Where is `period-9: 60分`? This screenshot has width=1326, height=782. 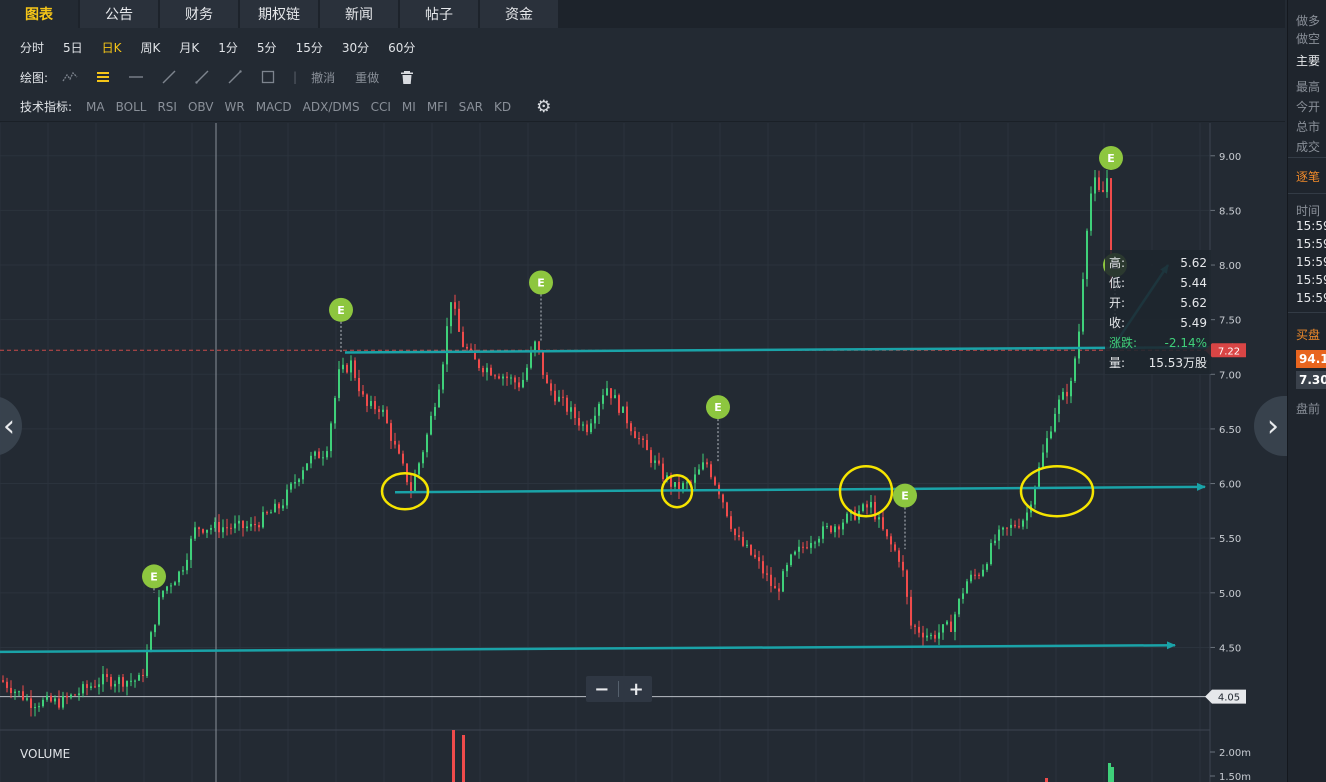 period-9: 60分 is located at coordinates (401, 47).